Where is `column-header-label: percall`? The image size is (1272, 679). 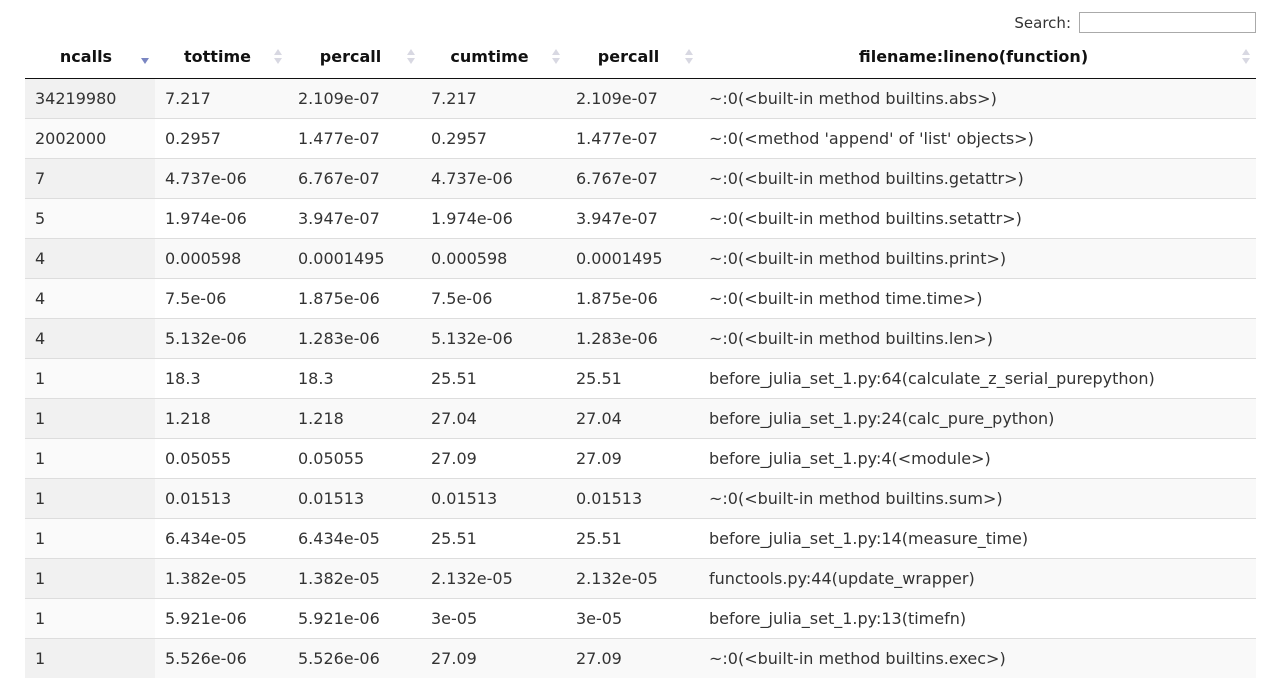 column-header-label: percall is located at coordinates (628, 56).